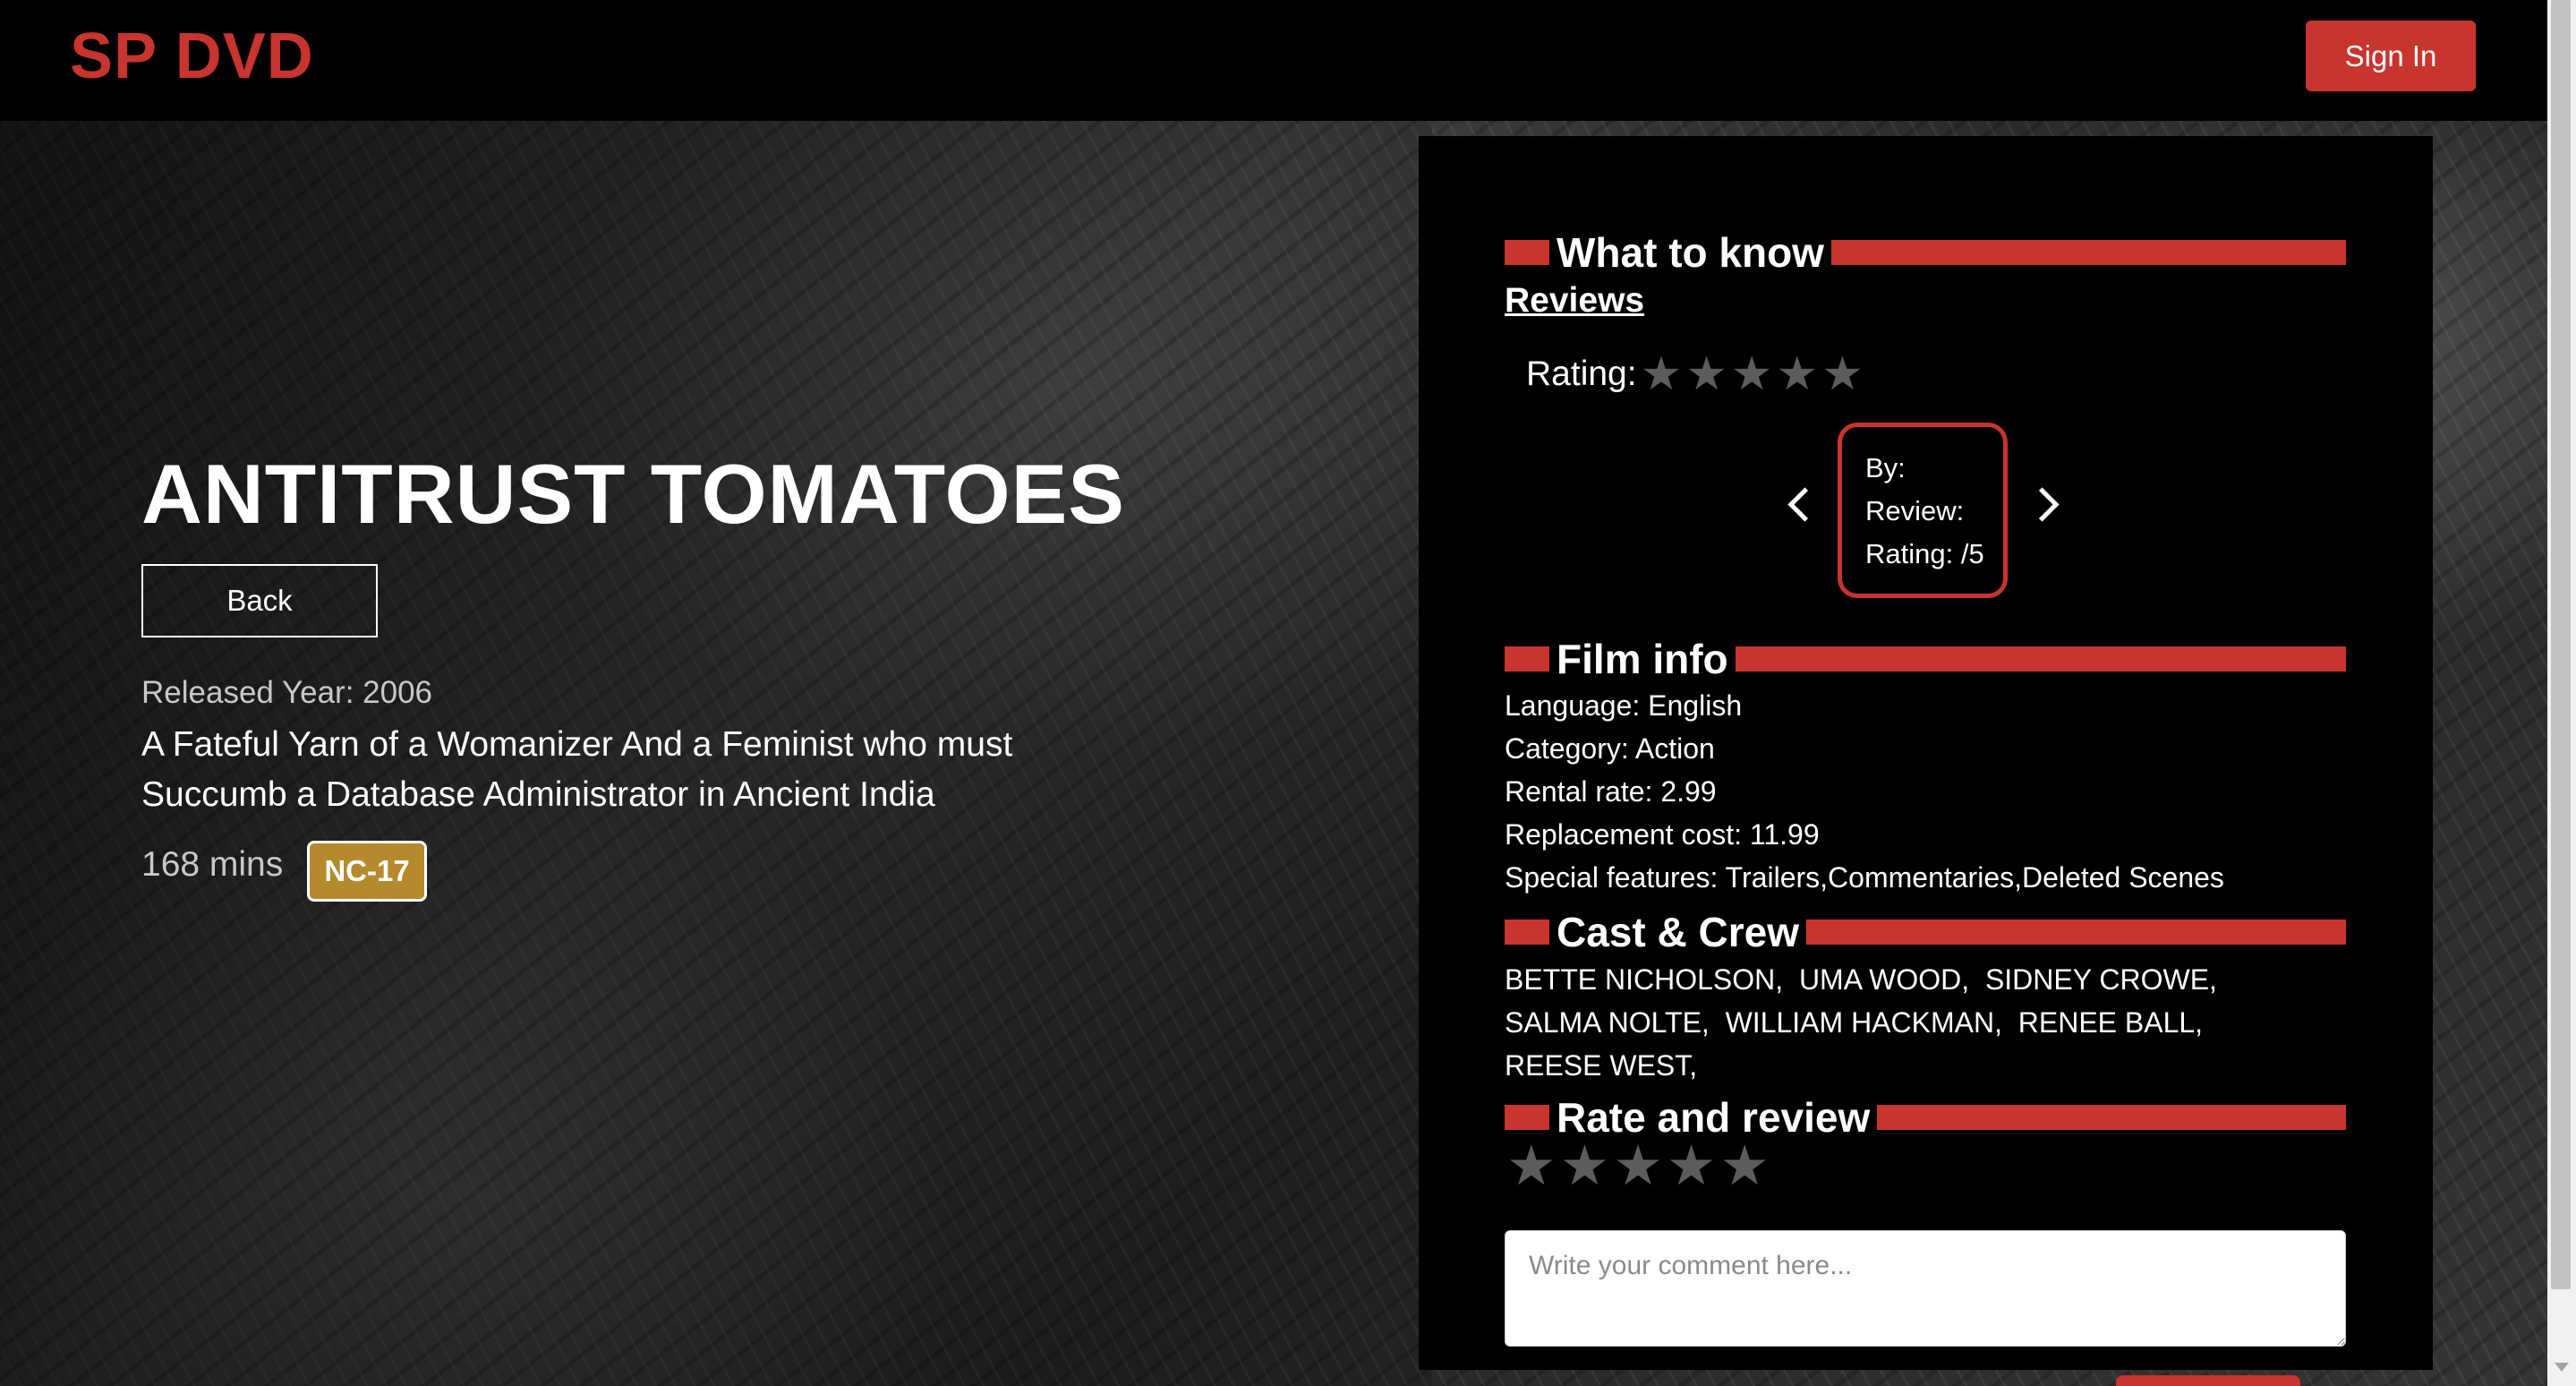 The image size is (2576, 1386). I want to click on replacement-cost: Replacement cost: 11.99, so click(1662, 834).